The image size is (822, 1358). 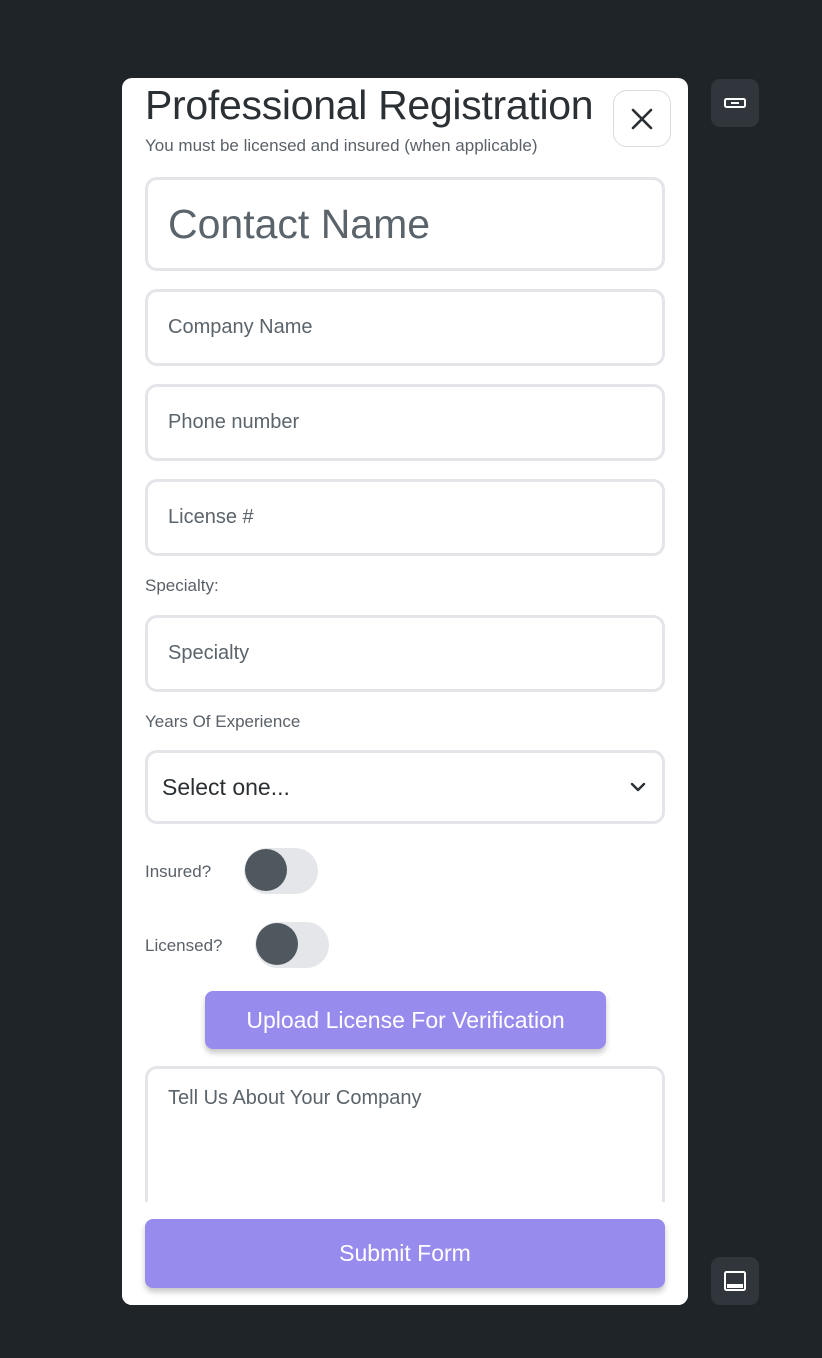 I want to click on contact-name-input, so click(x=405, y=224).